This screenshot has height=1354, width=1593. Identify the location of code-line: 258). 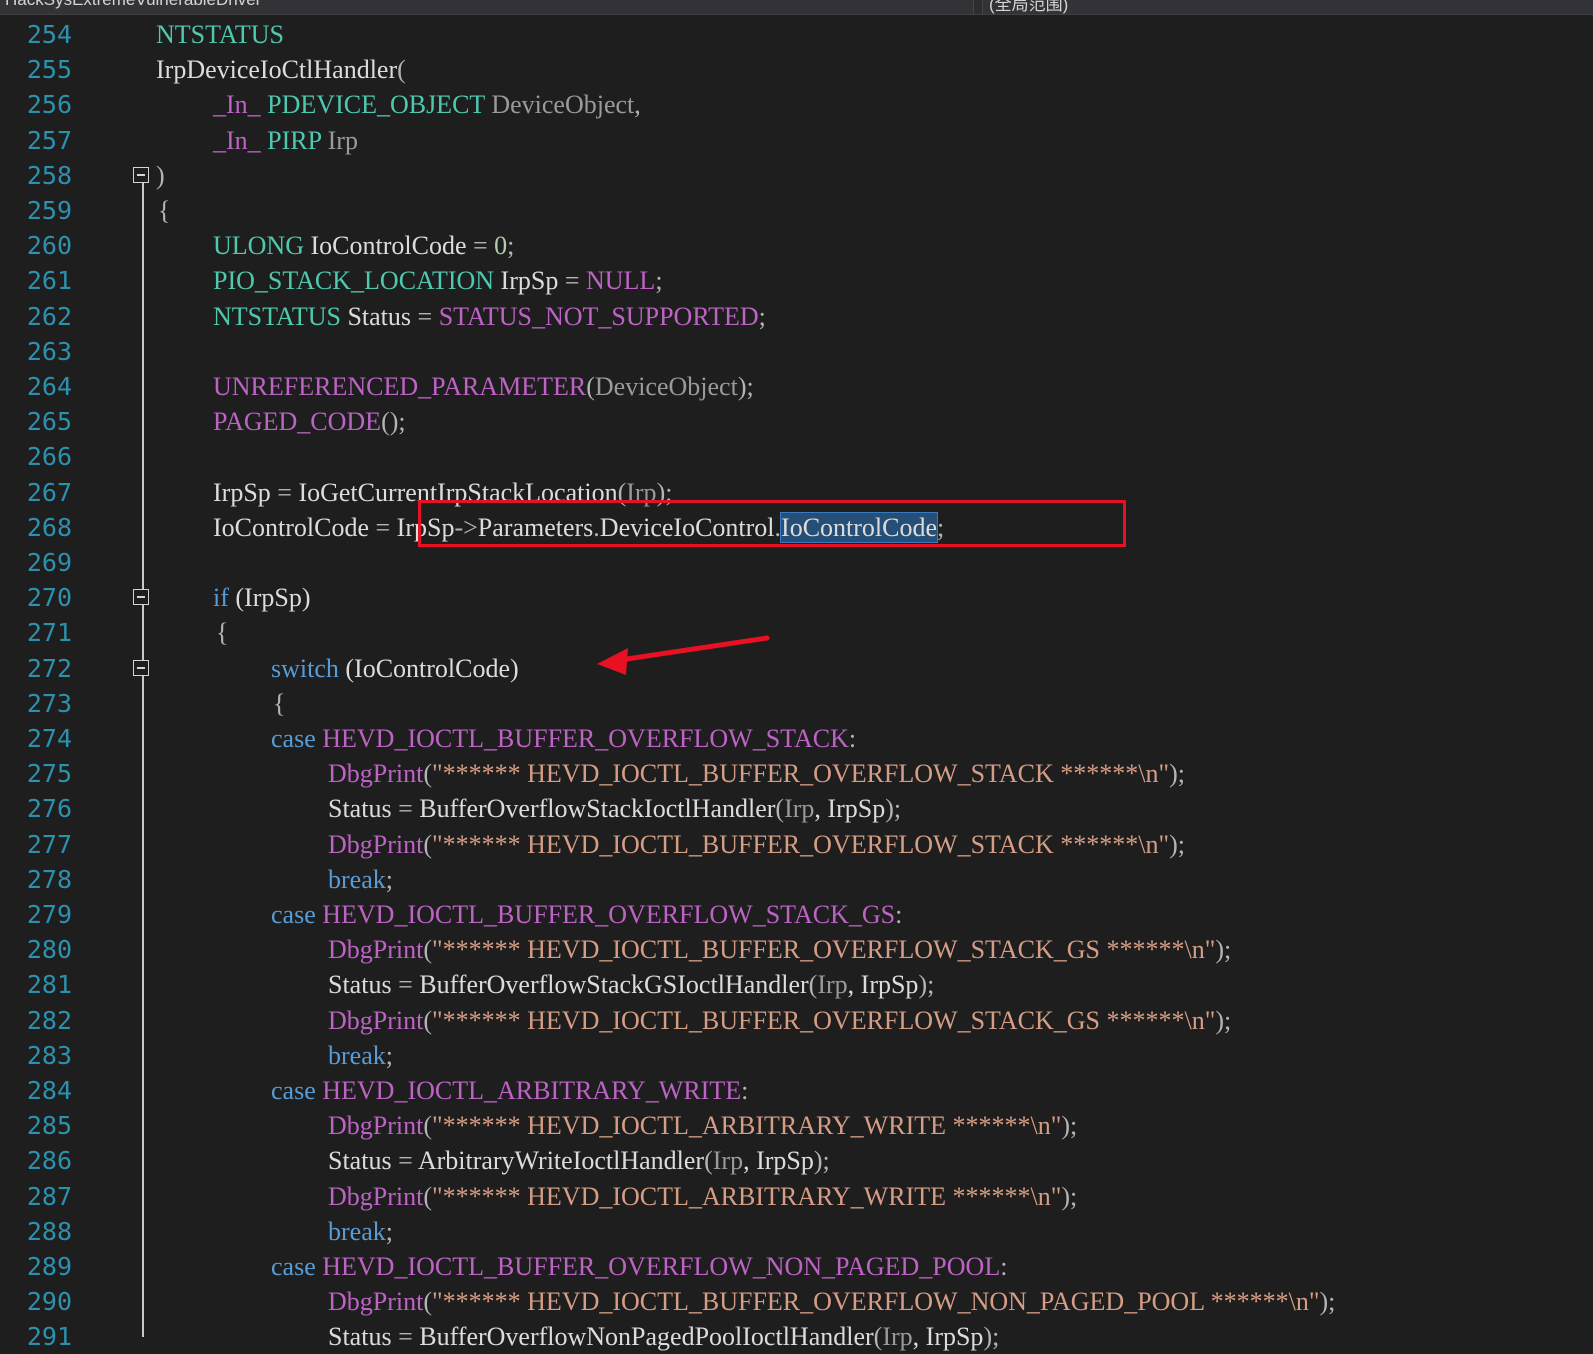
(796, 175).